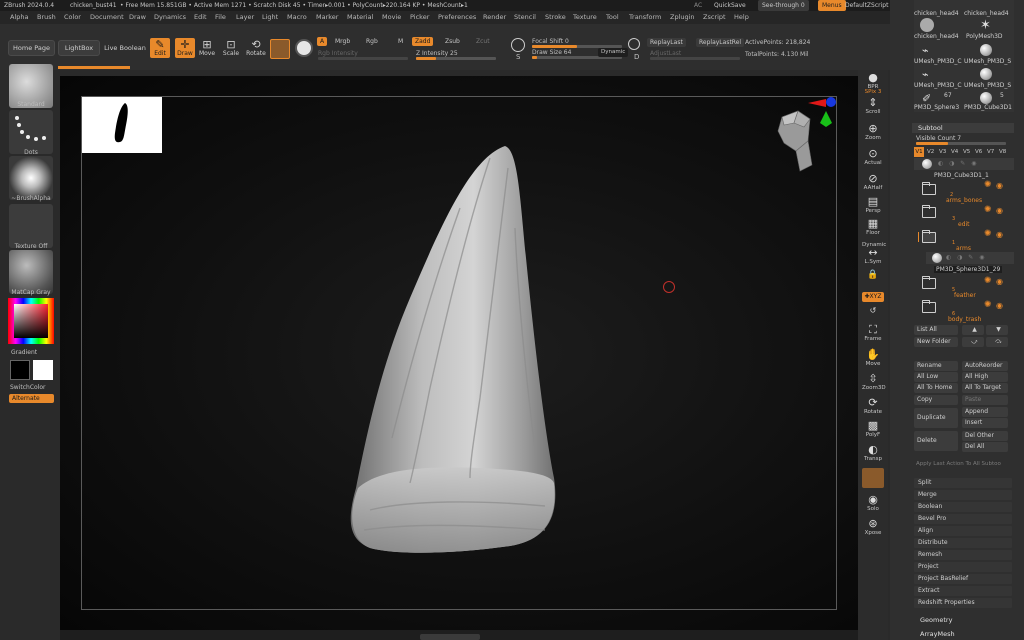  What do you see at coordinates (714, 17) in the screenshot?
I see `menu-zscript: Zscript` at bounding box center [714, 17].